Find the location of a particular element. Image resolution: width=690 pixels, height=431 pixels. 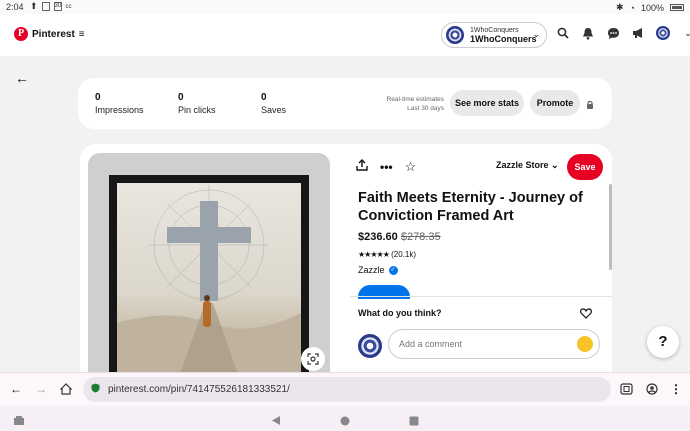

promote-button: Promote is located at coordinates (555, 103).